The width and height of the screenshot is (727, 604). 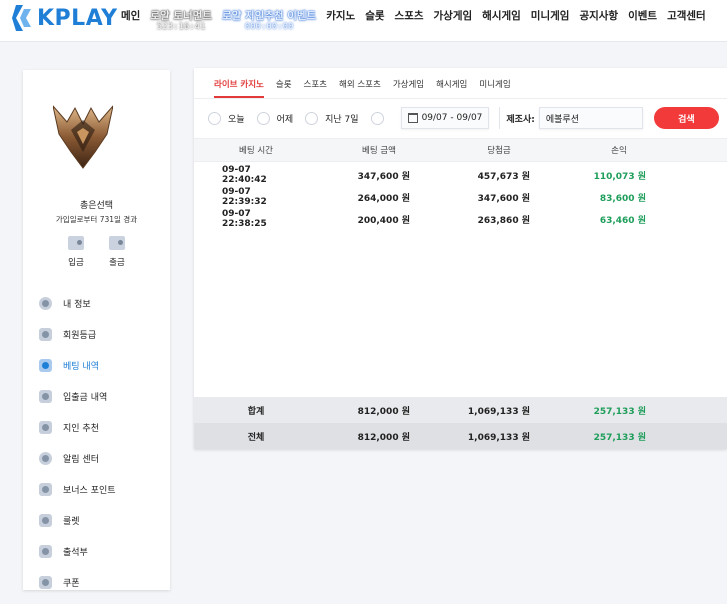 I want to click on nav-main: 메인, so click(x=130, y=15).